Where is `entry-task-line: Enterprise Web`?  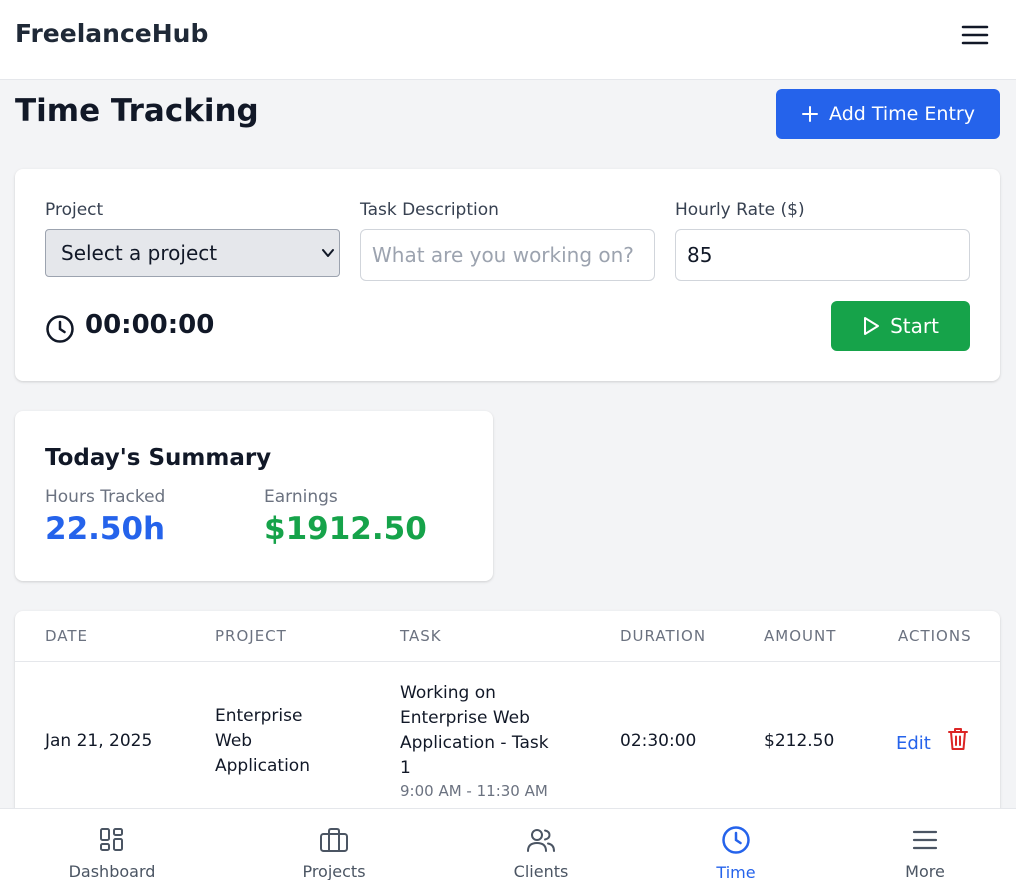
entry-task-line: Enterprise Web is located at coordinates (465, 718).